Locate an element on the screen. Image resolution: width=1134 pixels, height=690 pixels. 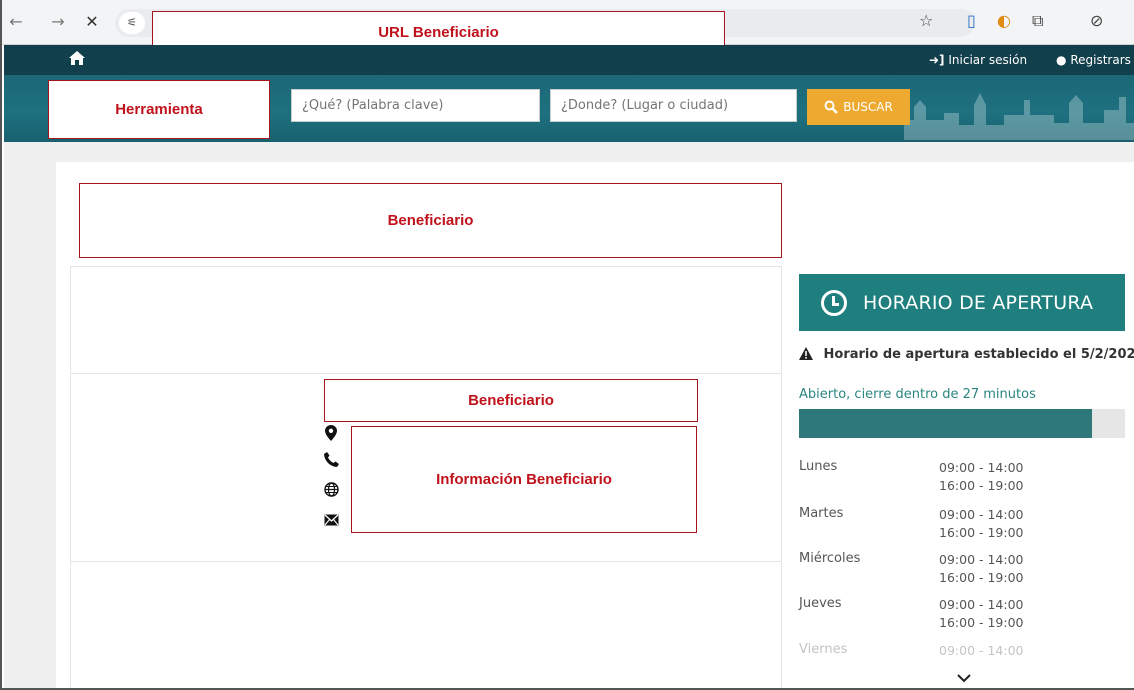
login-link: ➜] Iniciar sesión is located at coordinates (978, 60).